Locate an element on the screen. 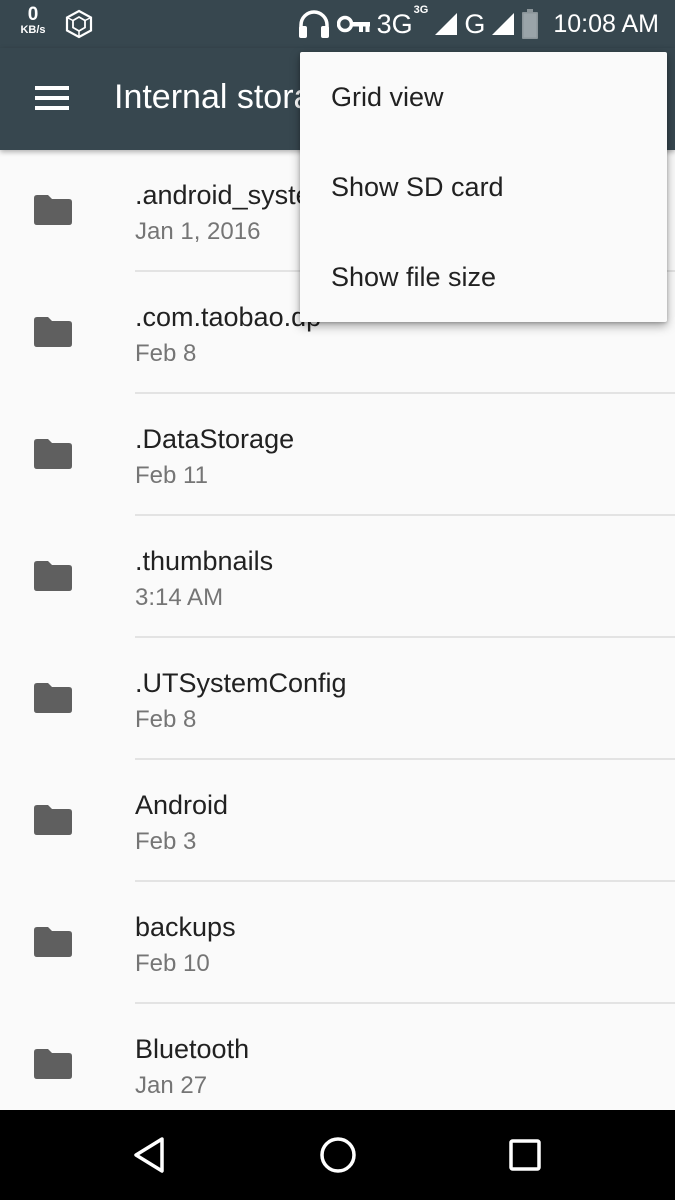 This screenshot has width=675, height=1200. back-icon is located at coordinates (150, 1155).